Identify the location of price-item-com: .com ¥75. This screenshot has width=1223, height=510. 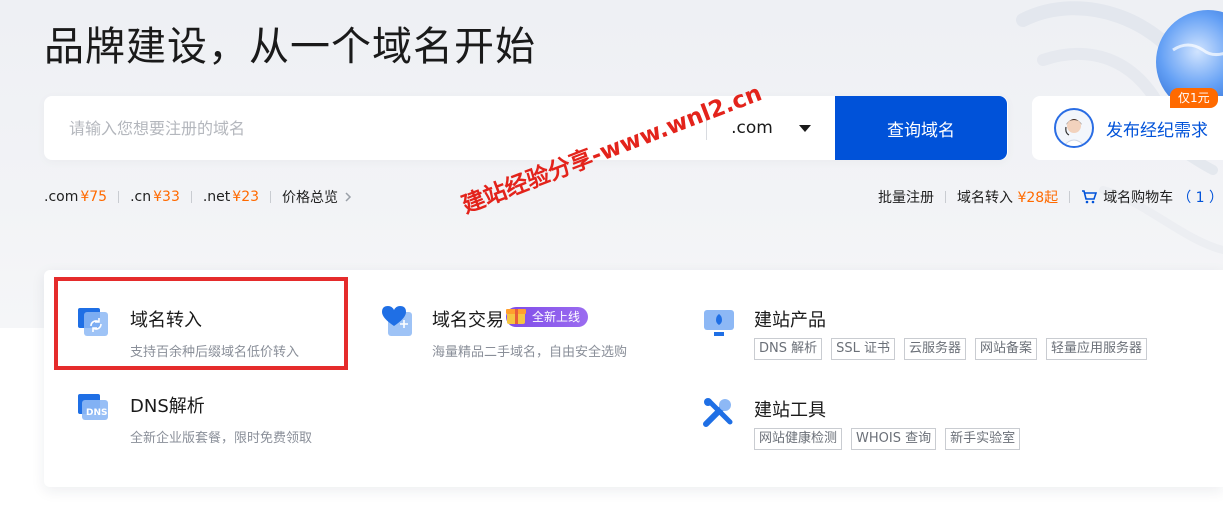
(75, 197).